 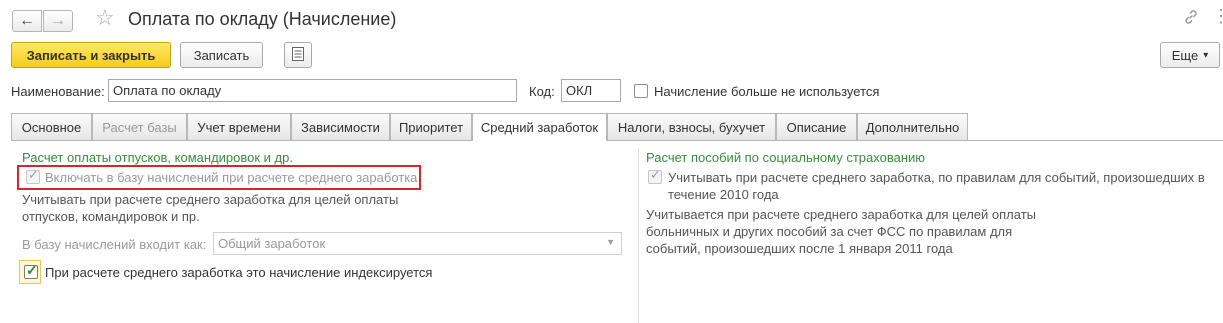 I want to click on left-note-line: отпусков, командировок и пр., so click(x=111, y=216).